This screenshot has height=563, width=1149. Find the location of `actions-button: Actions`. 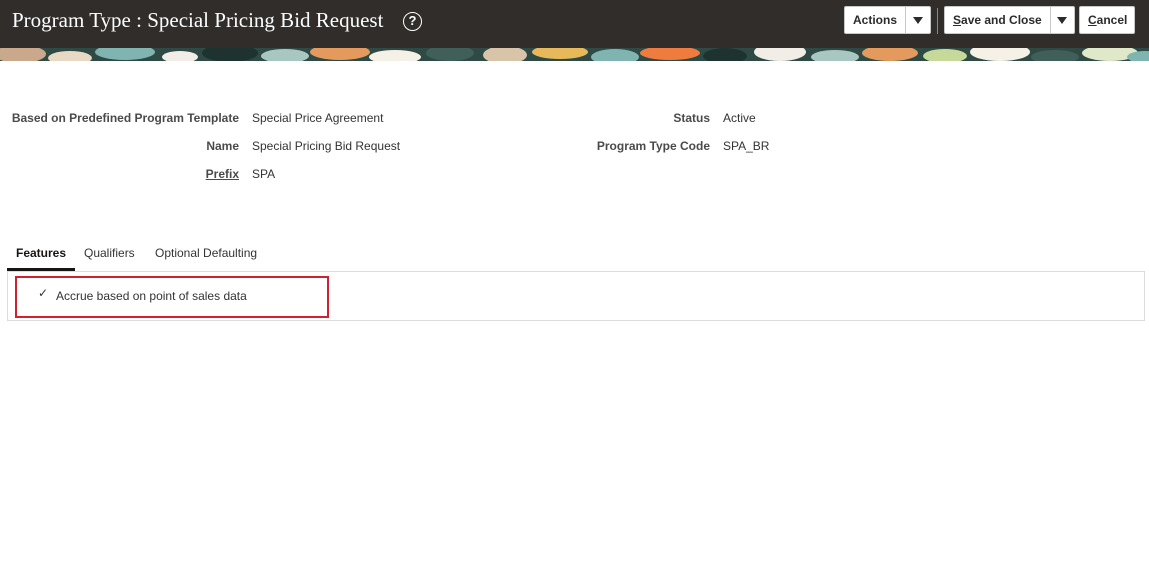

actions-button: Actions is located at coordinates (887, 20).